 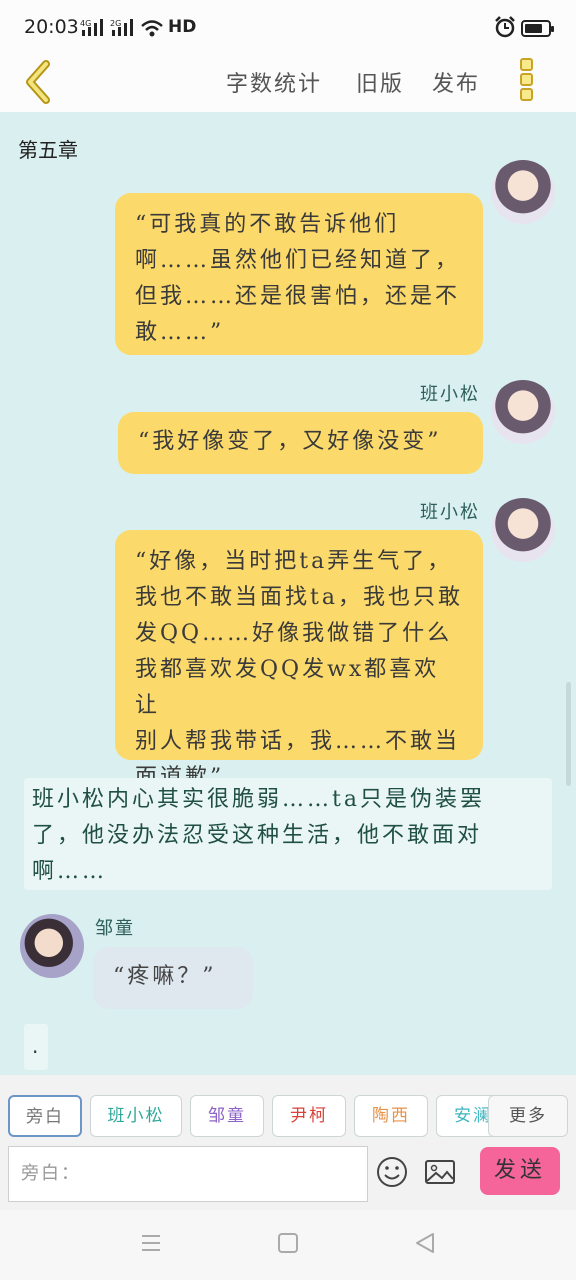 I want to click on message-line: 但我……还是很害怕，还是不, so click(x=298, y=296).